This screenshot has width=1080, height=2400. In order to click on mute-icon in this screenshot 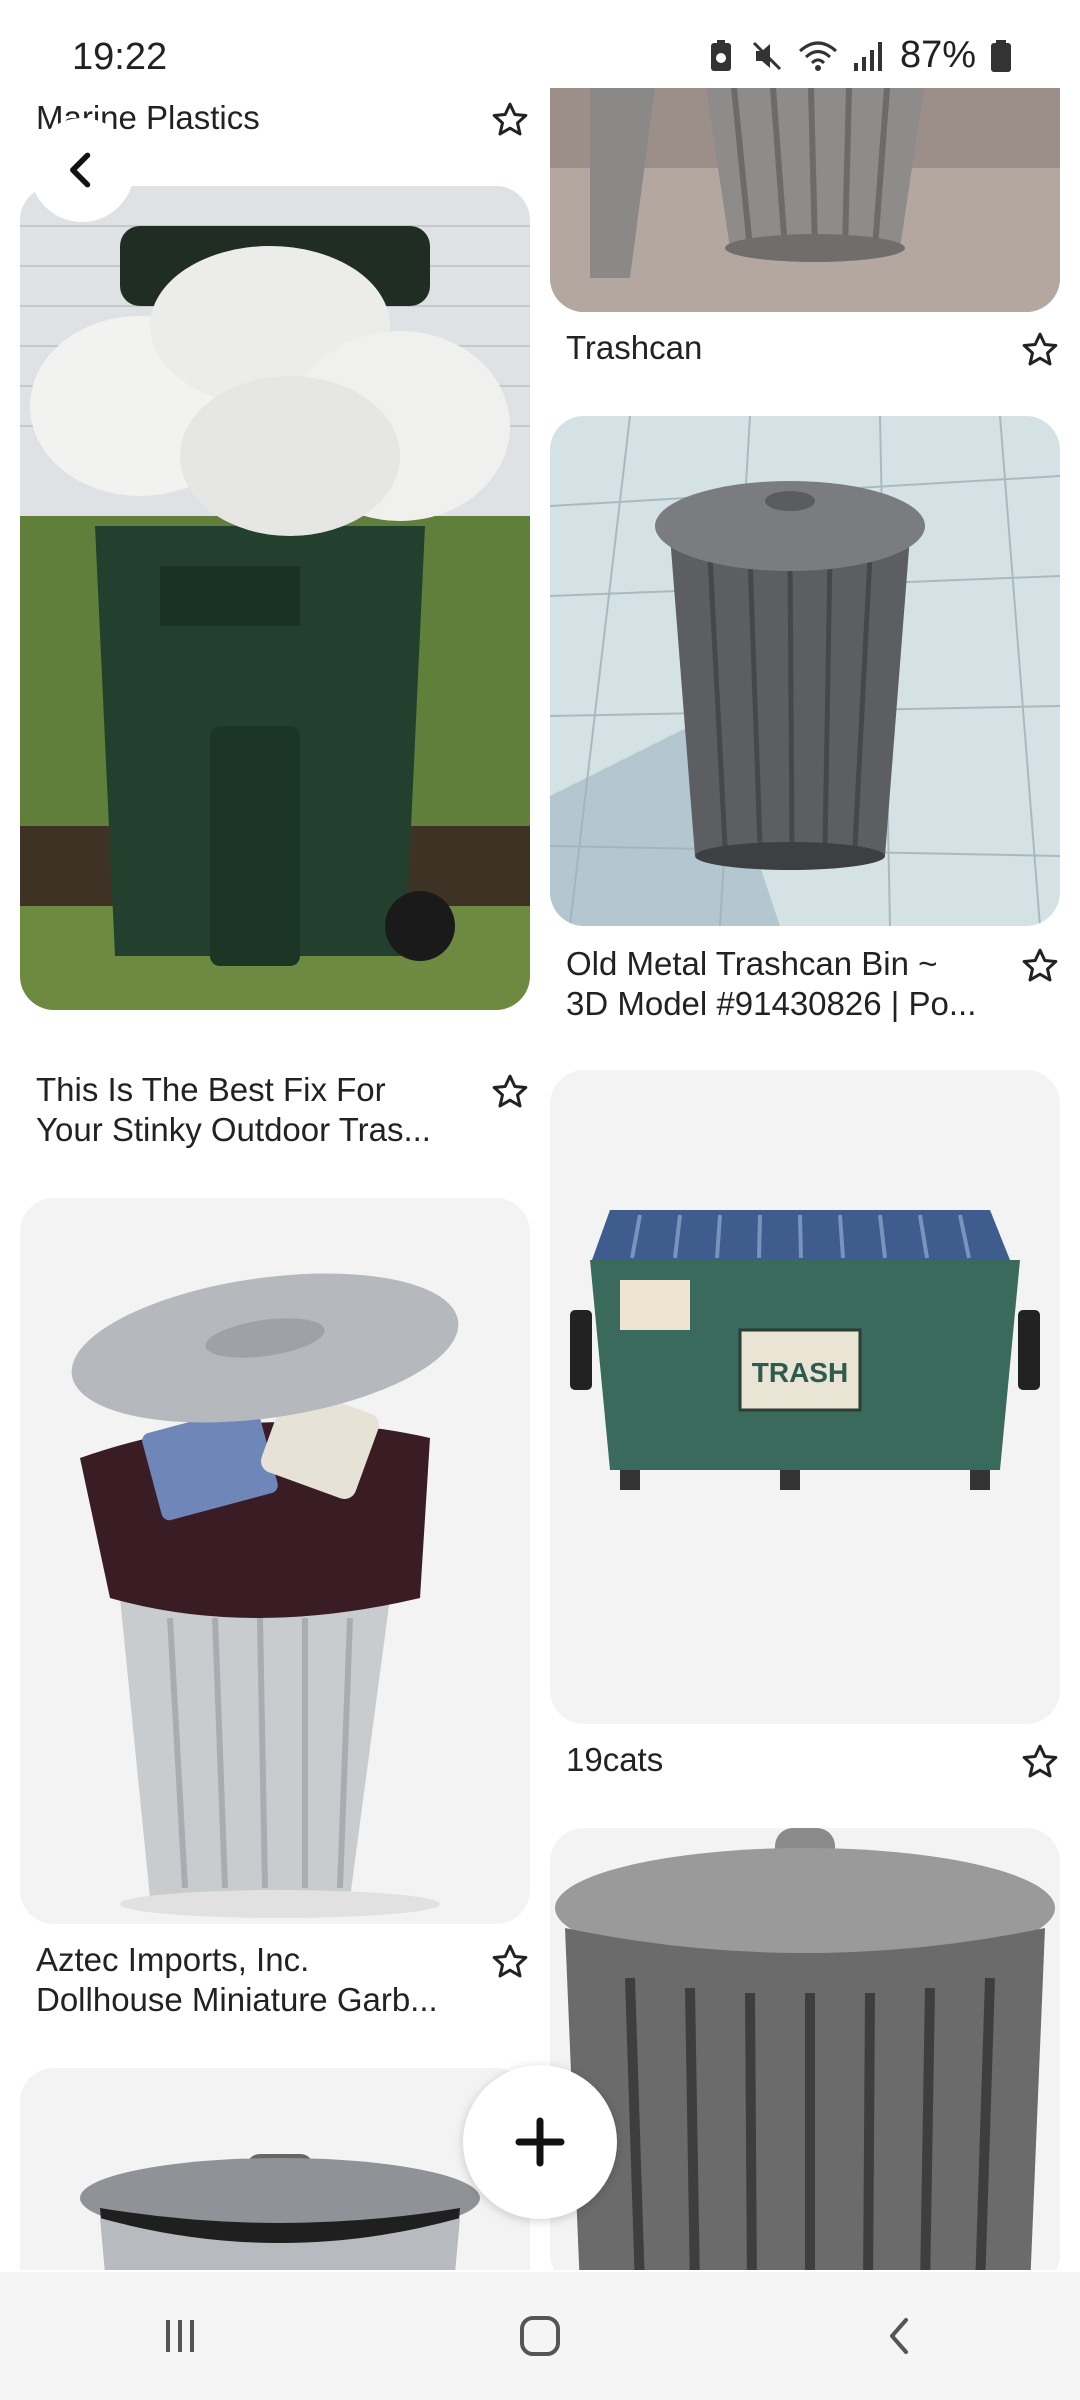, I will do `click(766, 55)`.